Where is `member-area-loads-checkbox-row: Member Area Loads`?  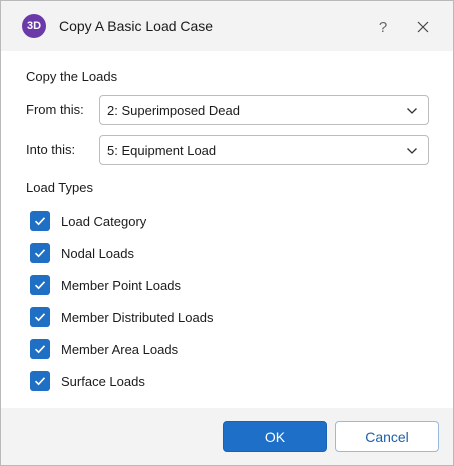
member-area-loads-checkbox-row: Member Area Loads is located at coordinates (180, 349).